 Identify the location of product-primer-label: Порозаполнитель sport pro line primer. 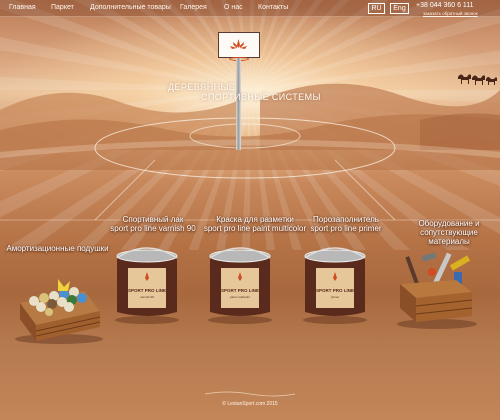
(346, 224).